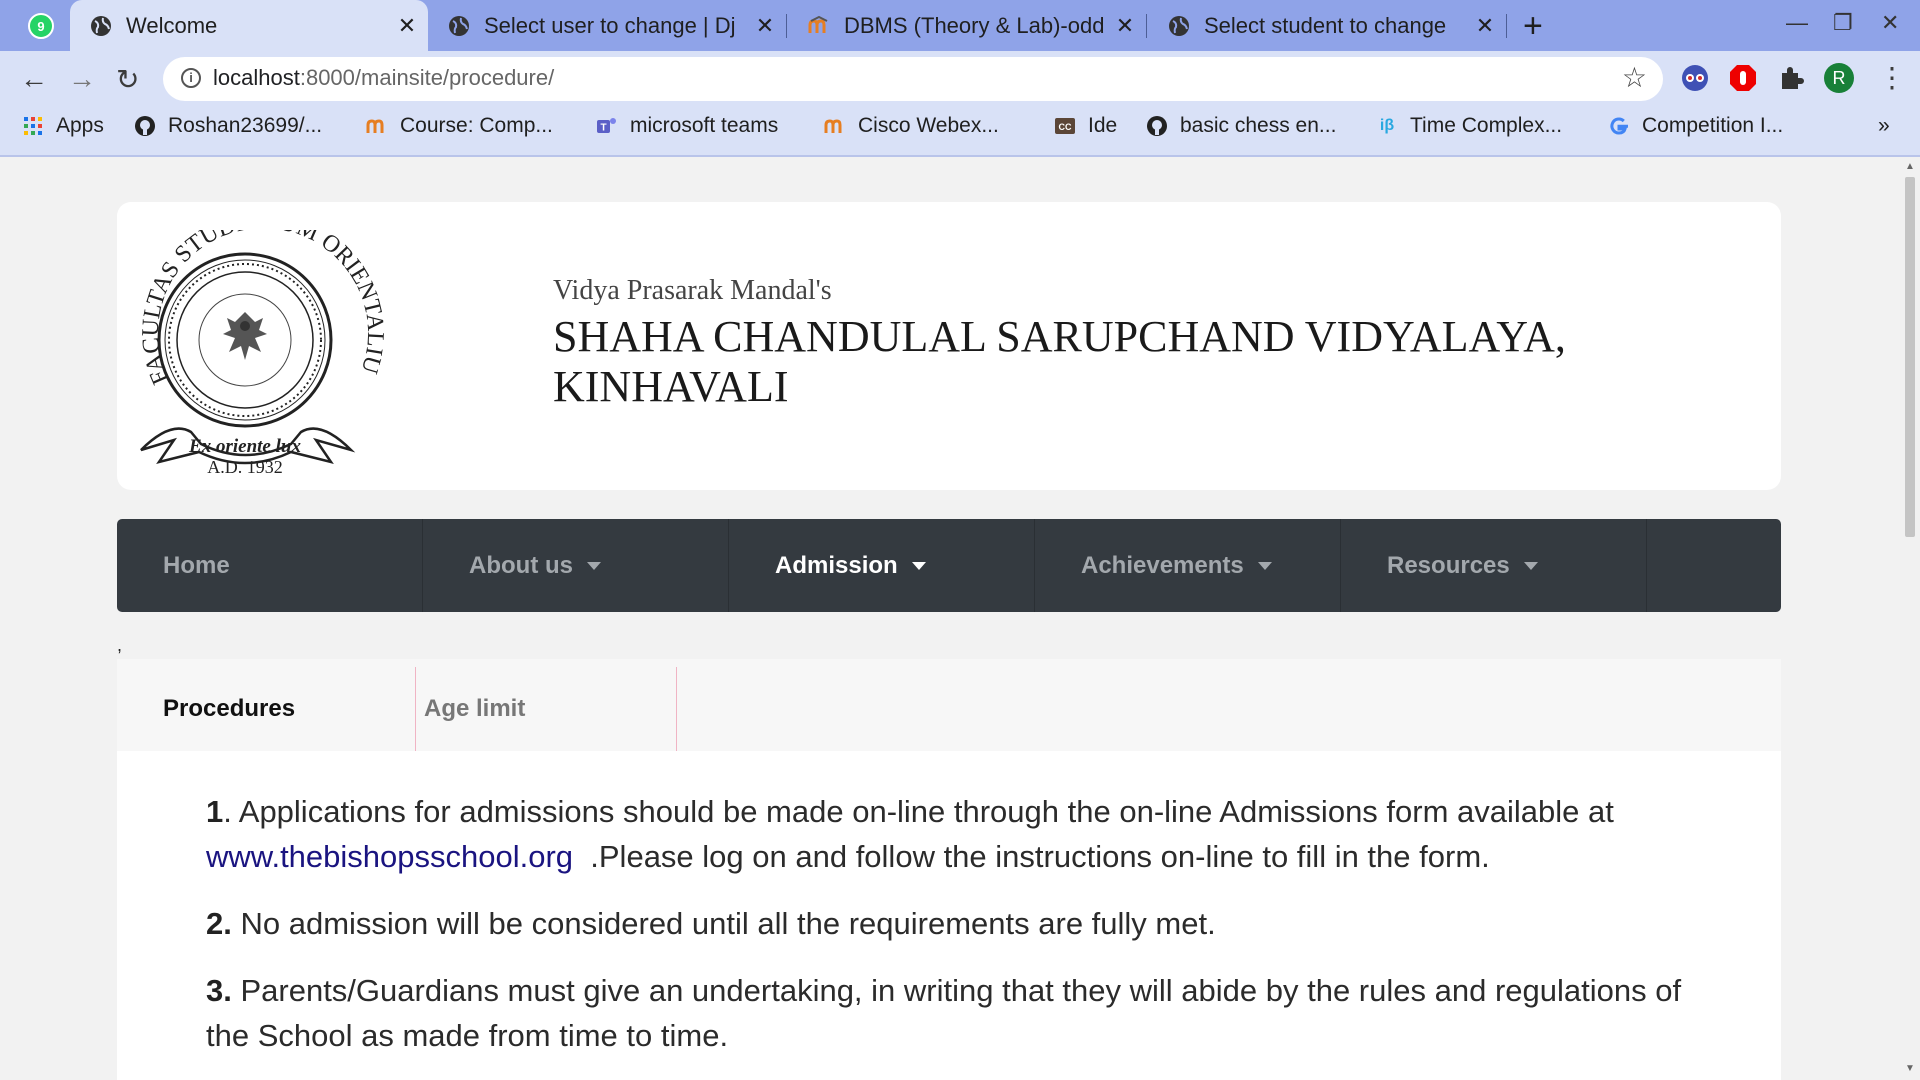  I want to click on svg-text: T, so click(603, 128).